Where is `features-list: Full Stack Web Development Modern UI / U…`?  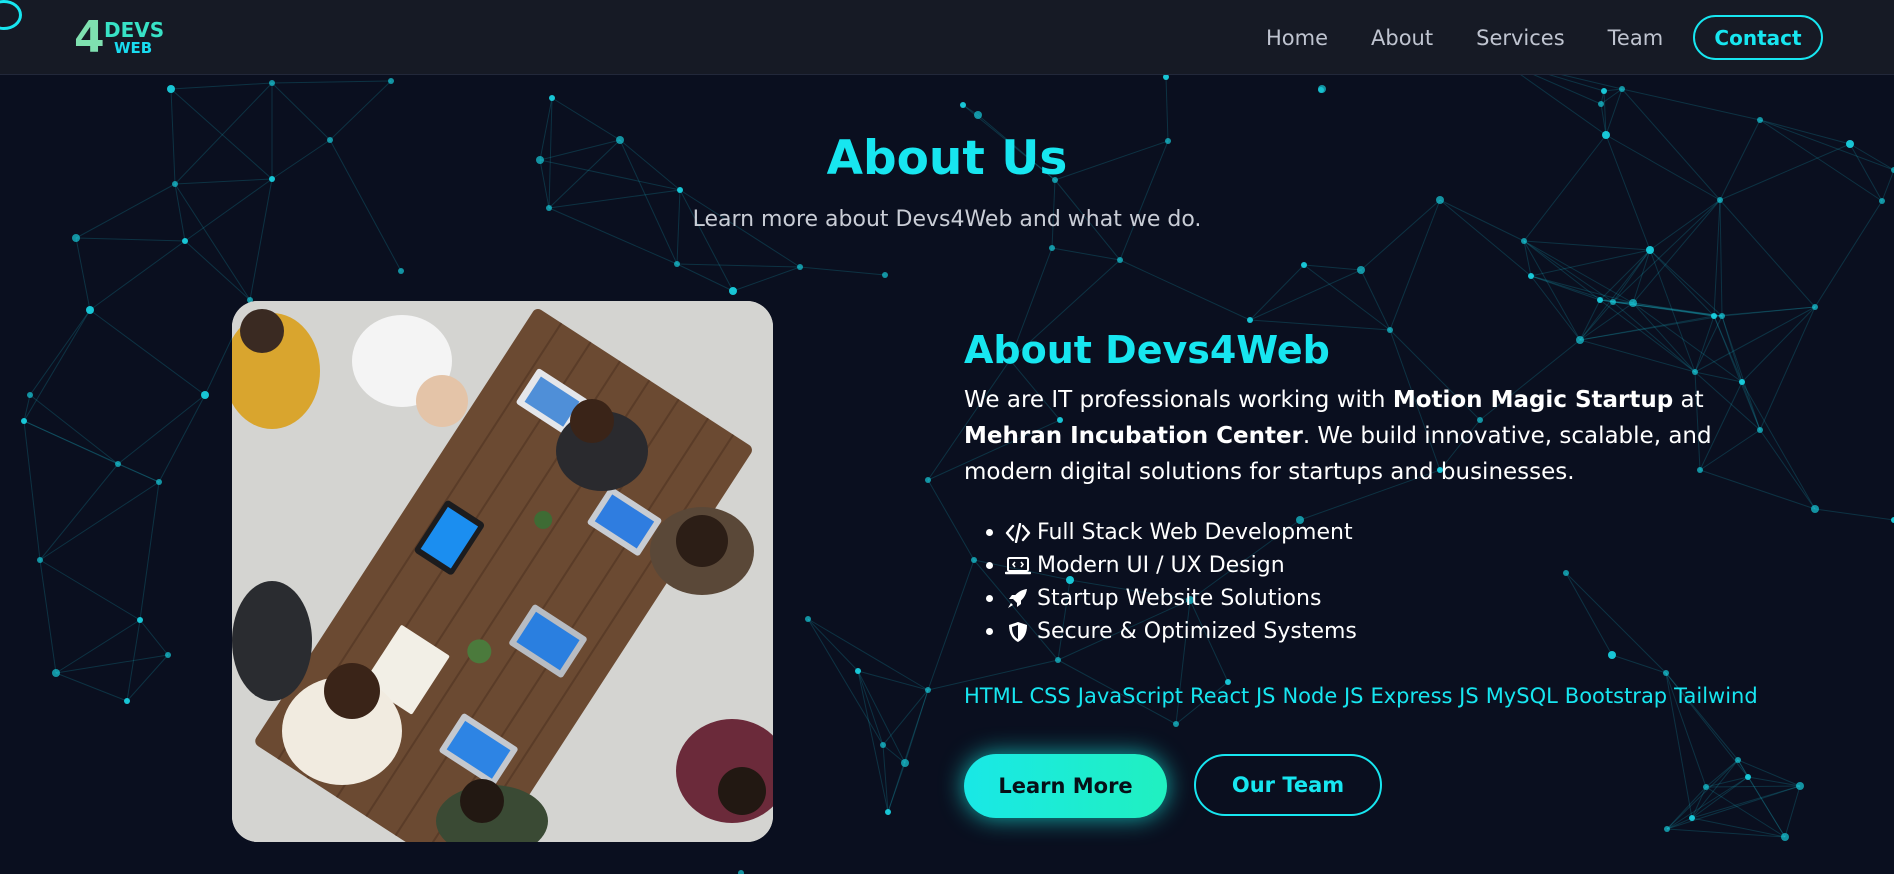 features-list: Full Stack Web Development Modern UI / U… is located at coordinates (1395, 582).